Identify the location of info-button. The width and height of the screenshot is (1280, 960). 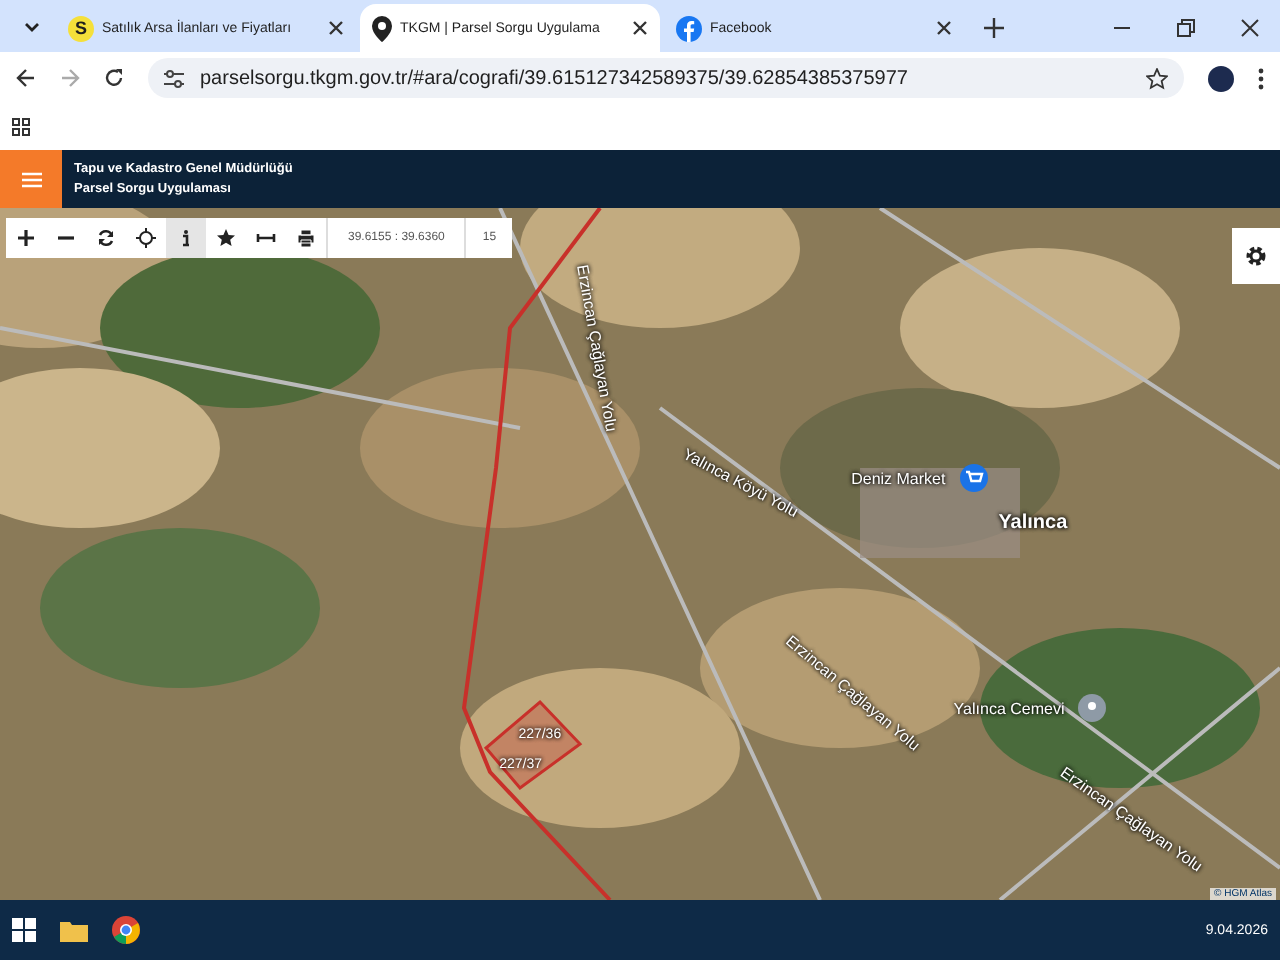
(186, 238).